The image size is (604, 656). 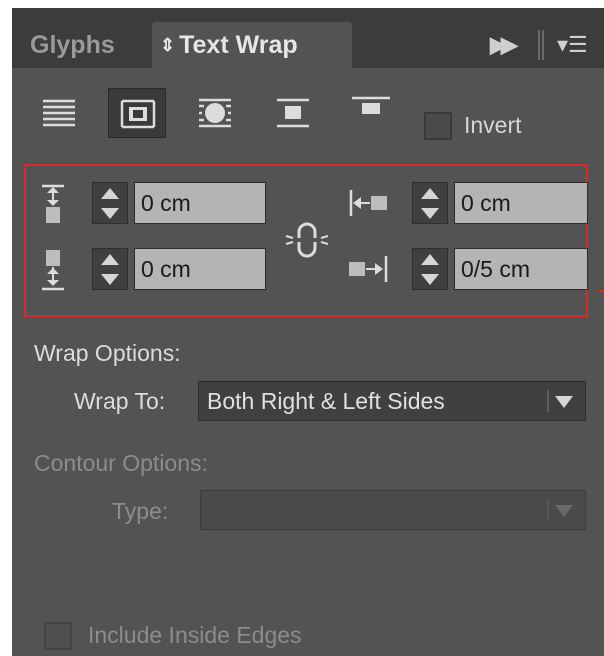 I want to click on type-label: Type:, so click(x=140, y=511).